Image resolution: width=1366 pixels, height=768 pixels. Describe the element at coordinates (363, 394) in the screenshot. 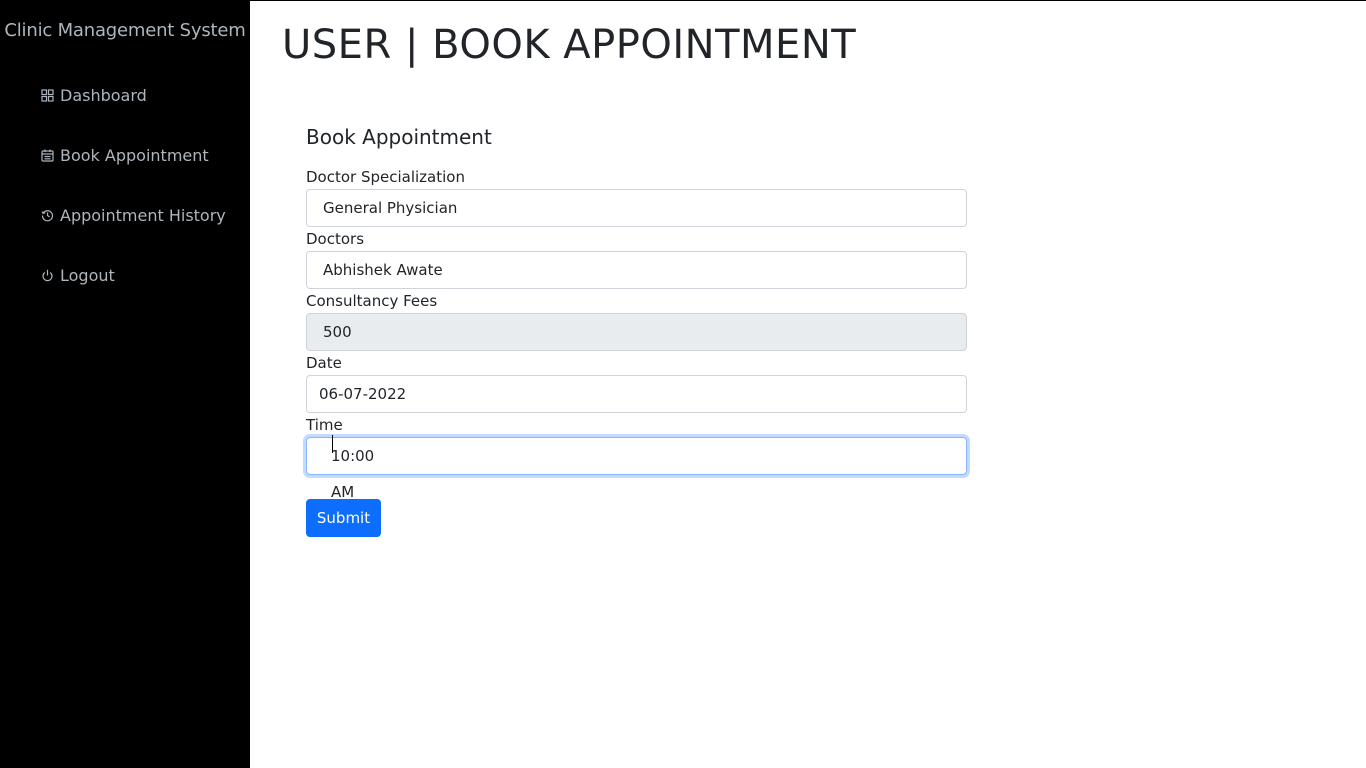

I see `date-value: 06-07-2022` at that location.